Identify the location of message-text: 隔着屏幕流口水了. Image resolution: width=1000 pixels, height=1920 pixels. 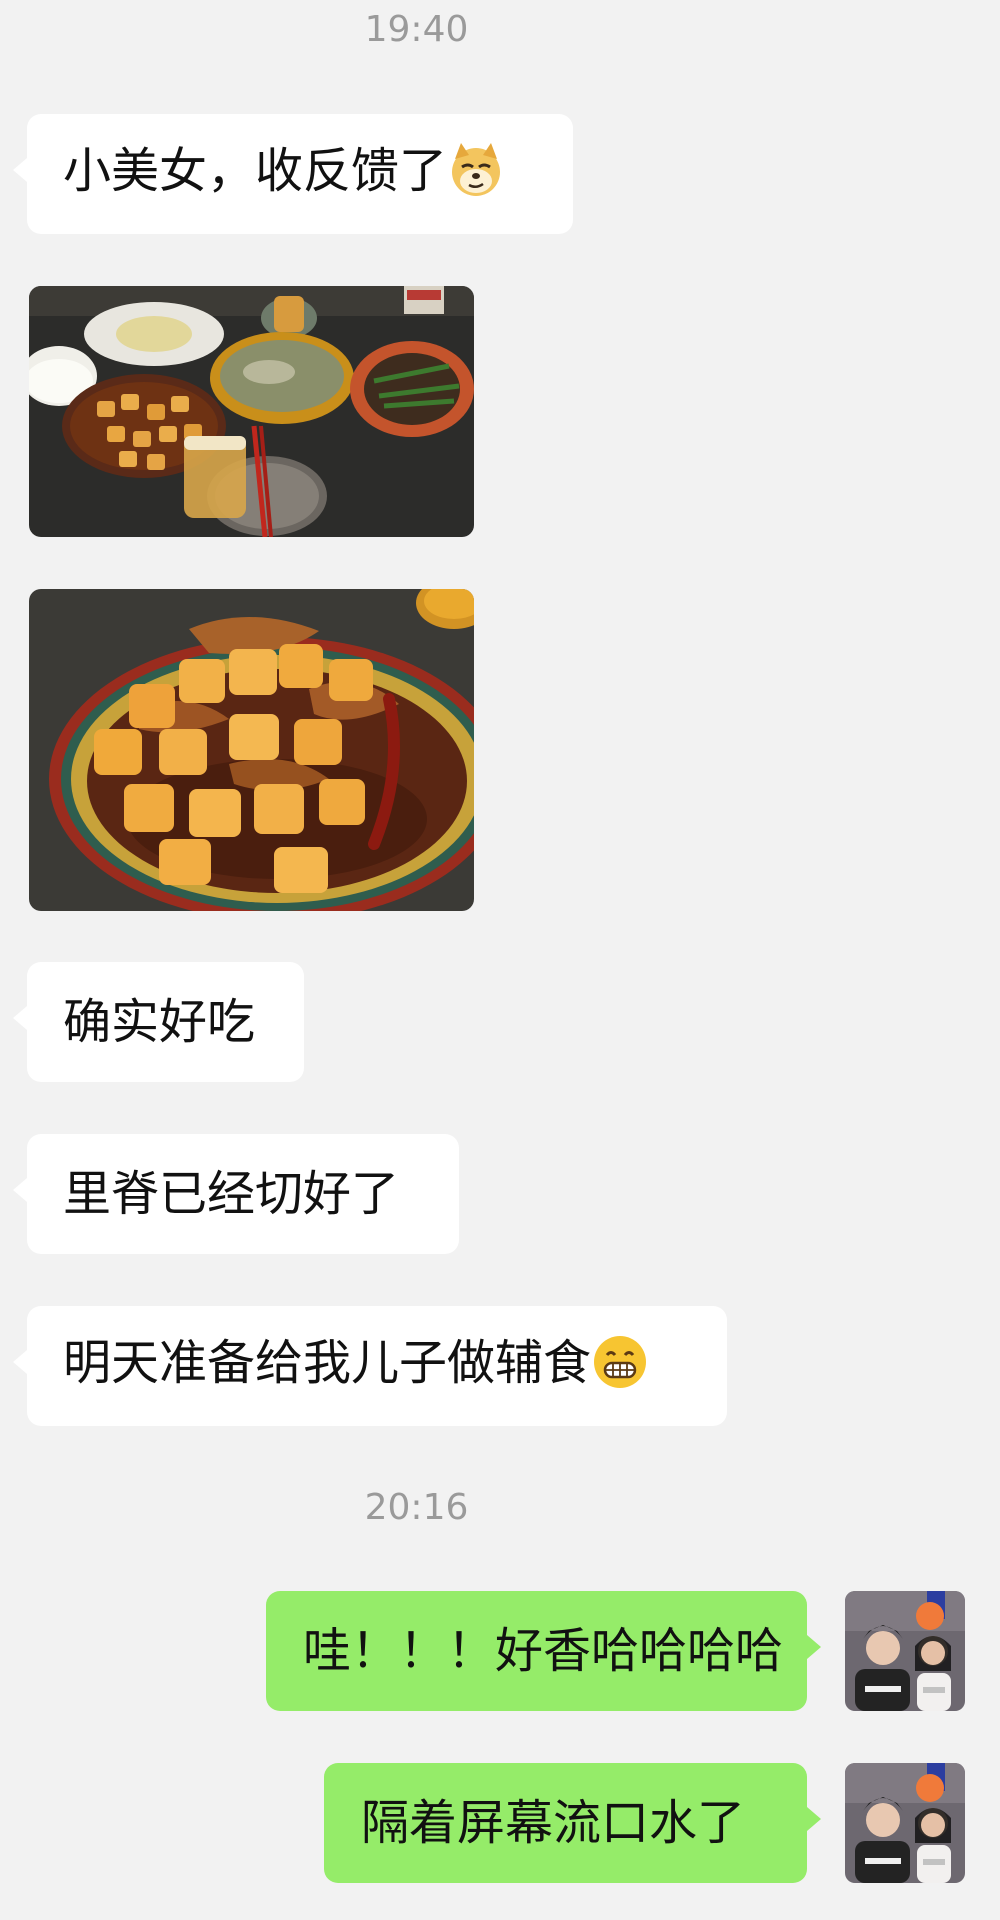
(553, 1823).